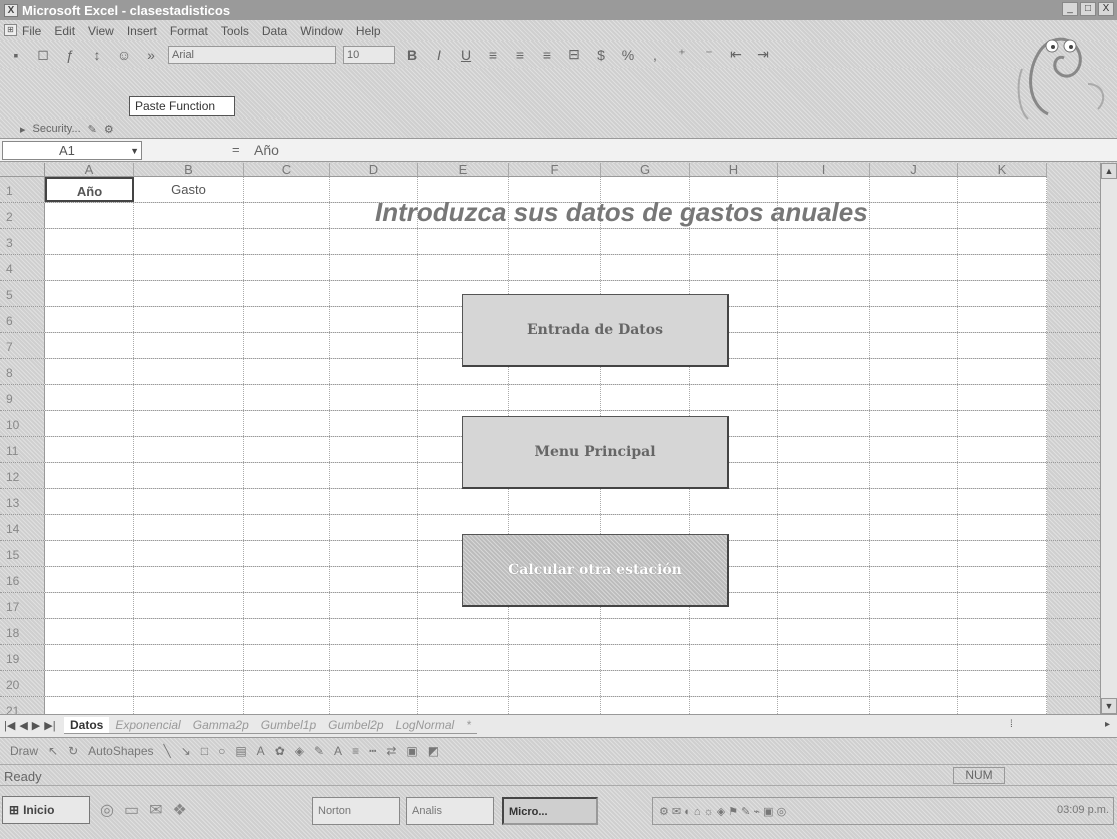 The width and height of the screenshot is (1117, 839). What do you see at coordinates (148, 725) in the screenshot?
I see `sheet-tab-1: Exponencial` at bounding box center [148, 725].